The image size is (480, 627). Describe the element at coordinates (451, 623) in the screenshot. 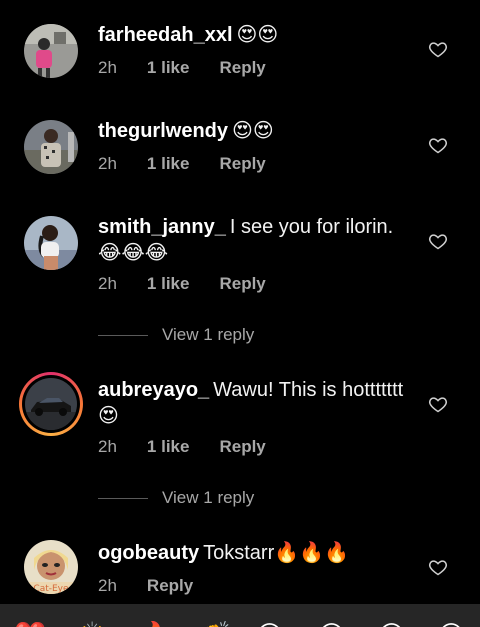

I see `emoji-reaction: 😂` at that location.